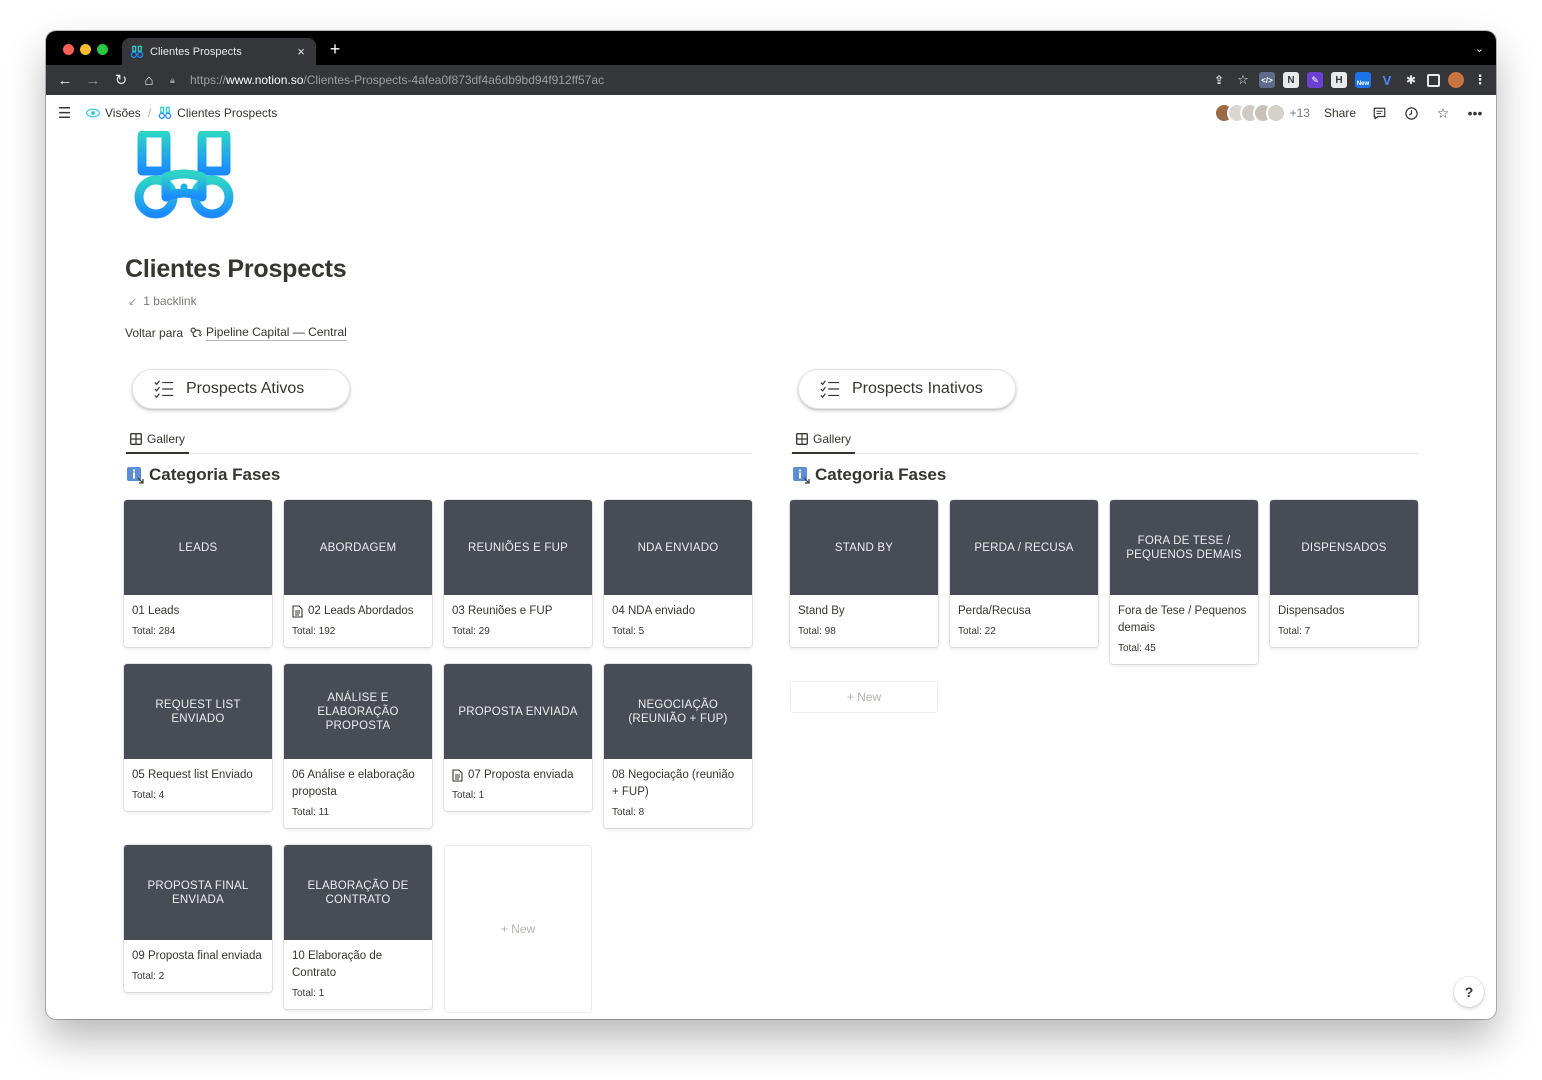 The width and height of the screenshot is (1542, 1080). What do you see at coordinates (1379, 113) in the screenshot?
I see `comment-icon` at bounding box center [1379, 113].